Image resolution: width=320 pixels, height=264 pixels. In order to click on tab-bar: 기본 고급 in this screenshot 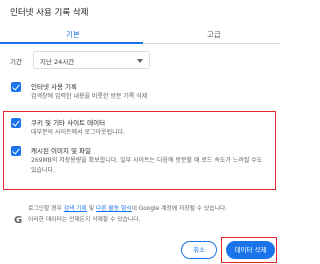, I will do `click(140, 34)`.